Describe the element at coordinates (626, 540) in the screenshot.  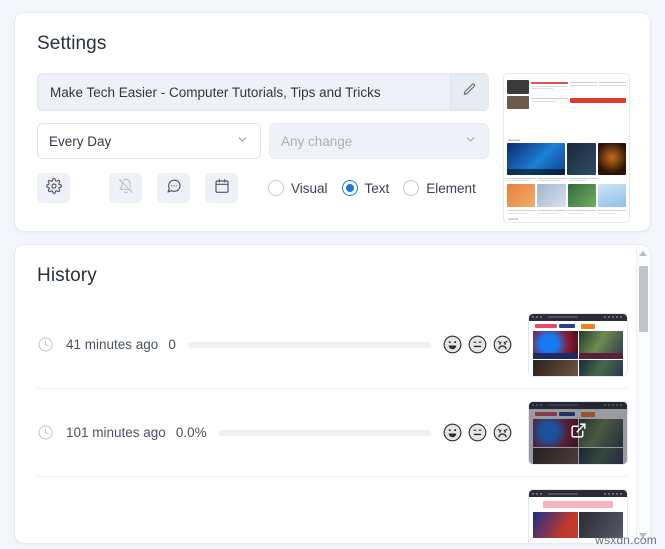
I see `watermark: wsxdn.com` at that location.